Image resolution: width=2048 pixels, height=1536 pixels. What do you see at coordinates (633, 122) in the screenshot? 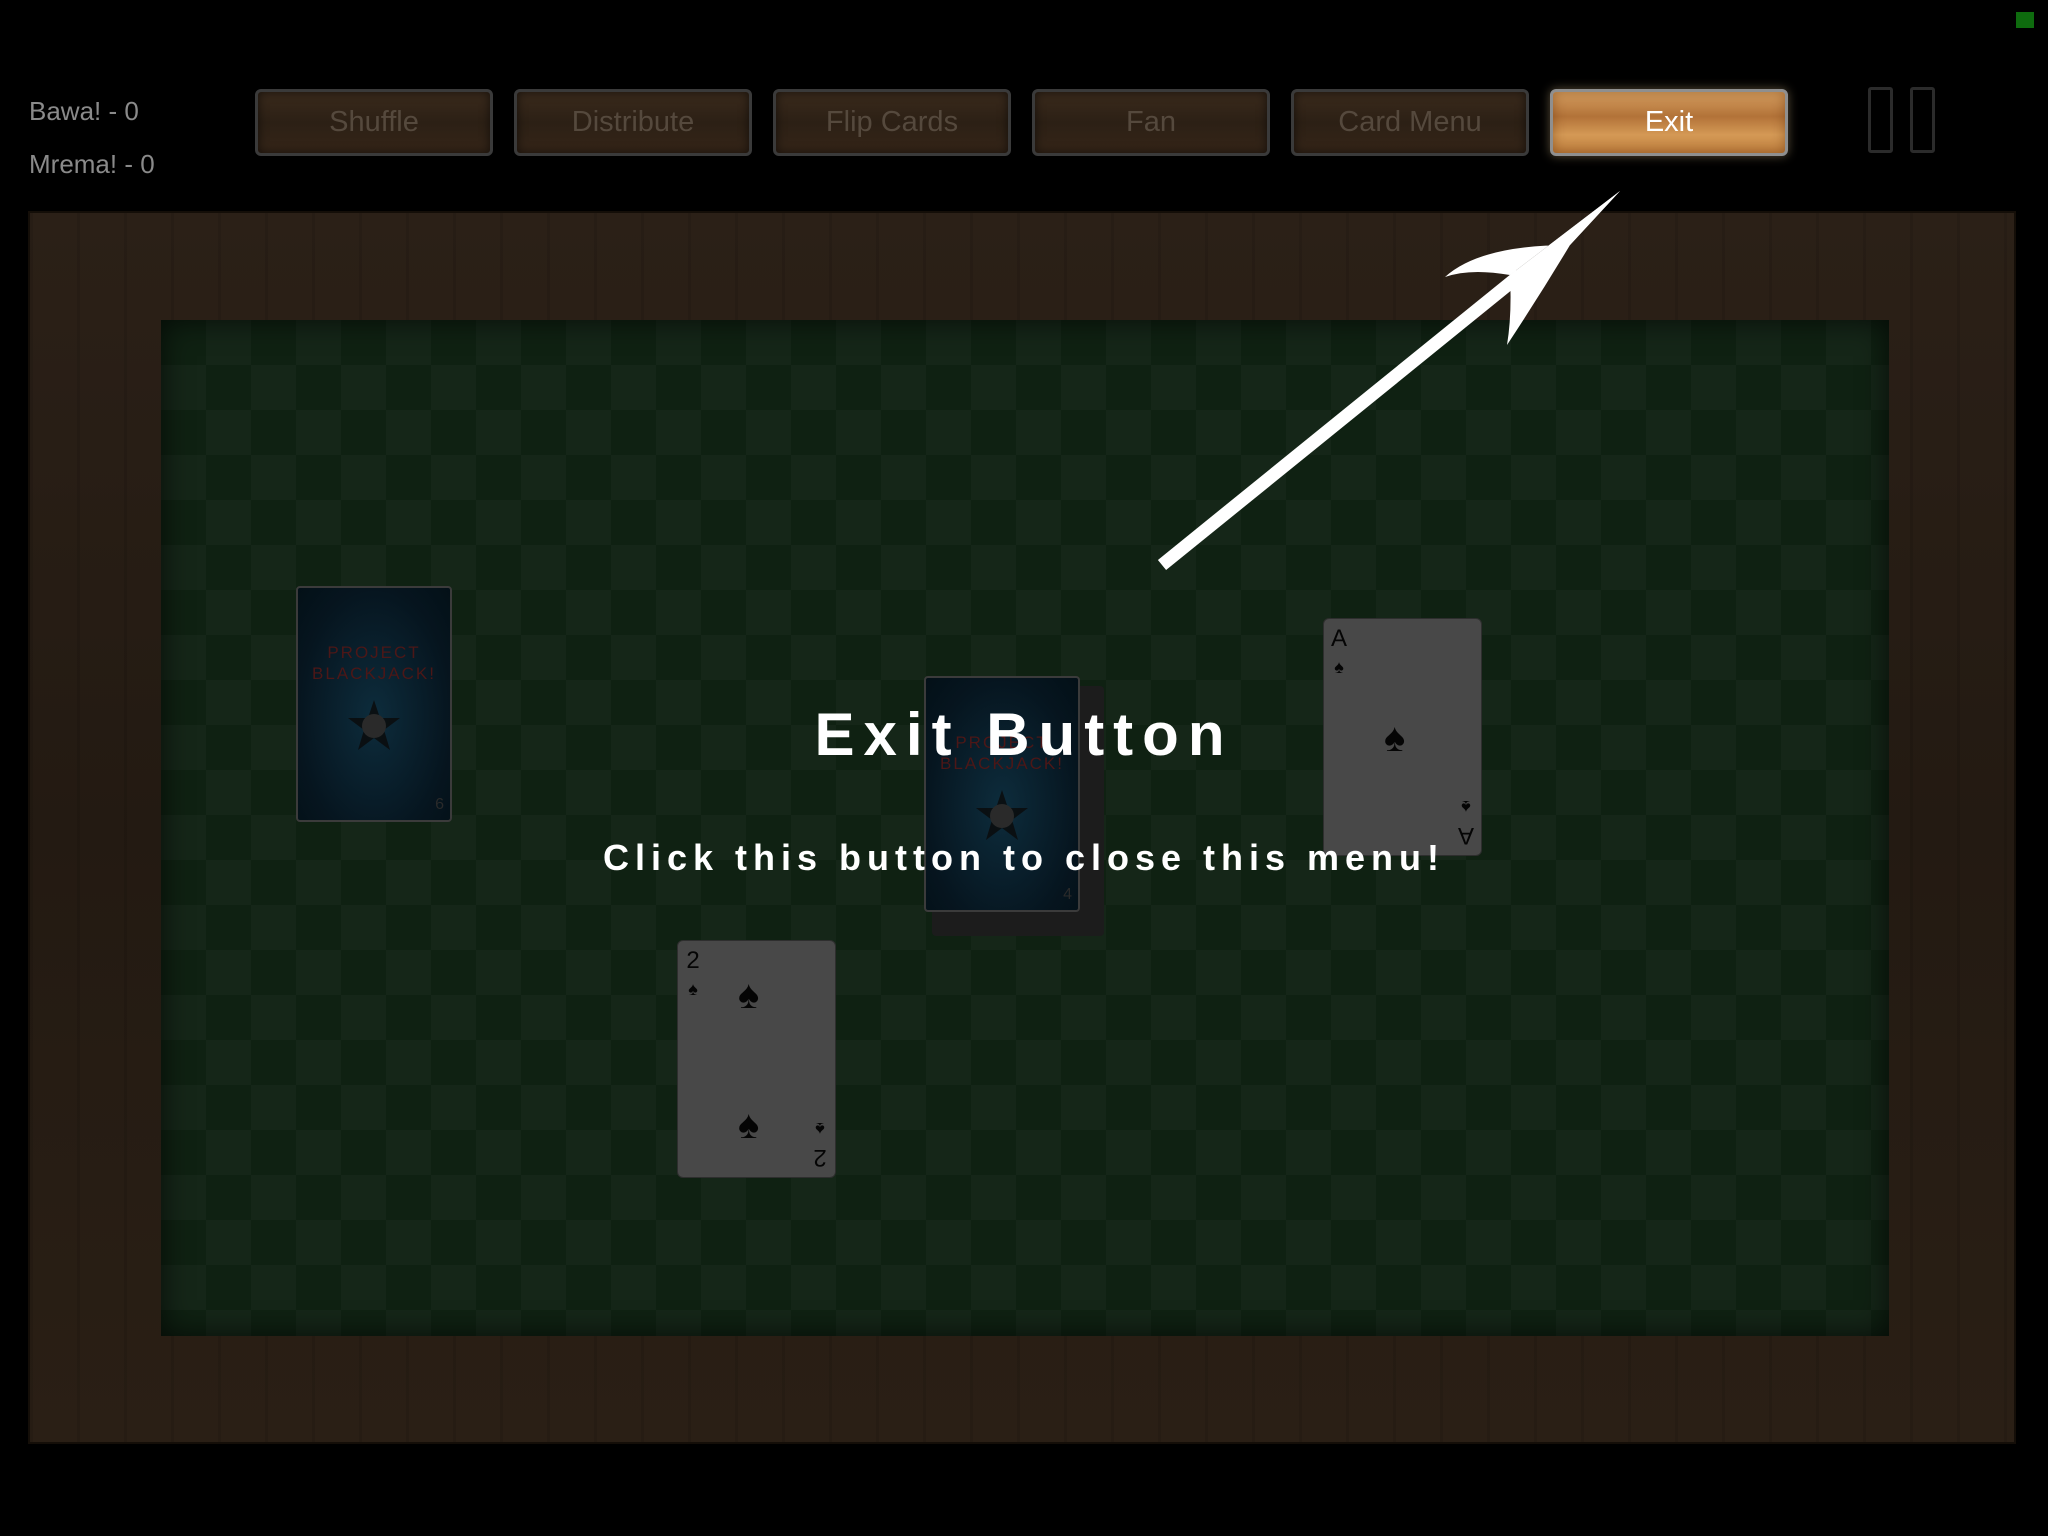
I see `distribute-button: Distribute` at bounding box center [633, 122].